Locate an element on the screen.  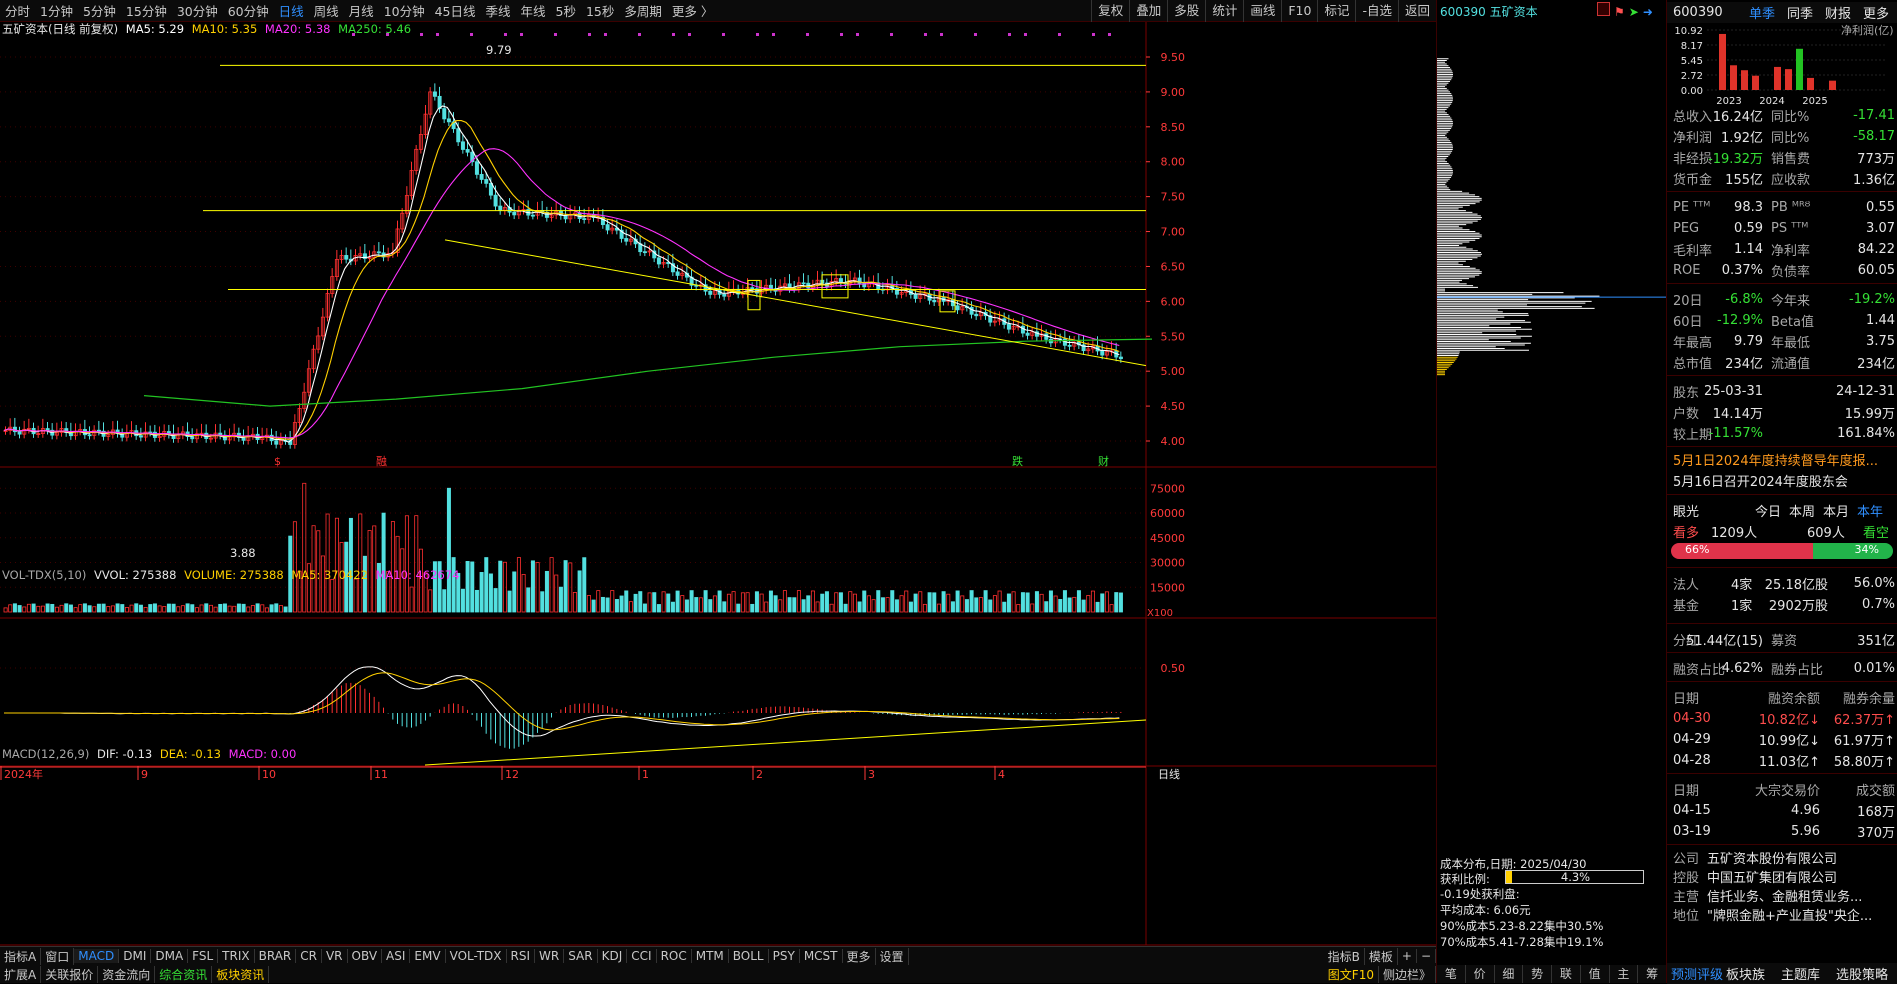
bull-label: 看多 is located at coordinates (1686, 531).